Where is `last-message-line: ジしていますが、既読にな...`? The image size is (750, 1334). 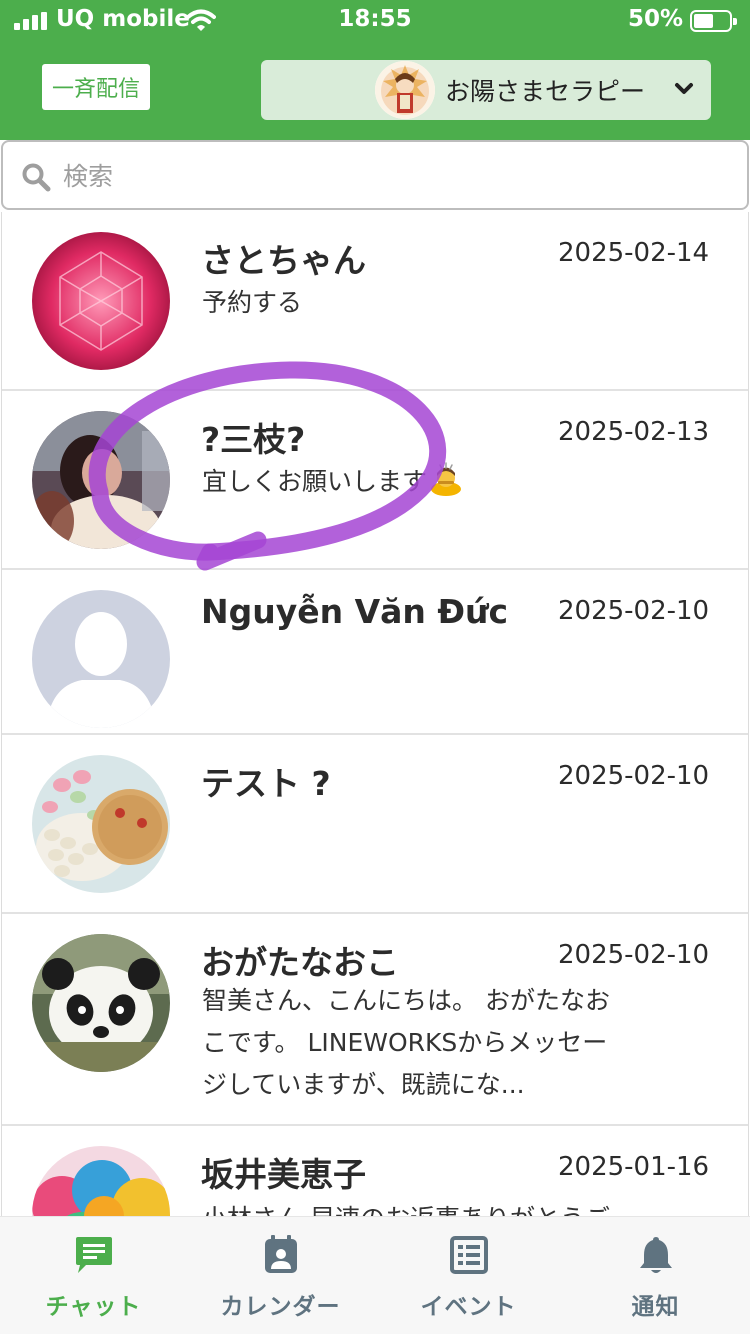
last-message-line: ジしていますが、既読にな... is located at coordinates (363, 1084).